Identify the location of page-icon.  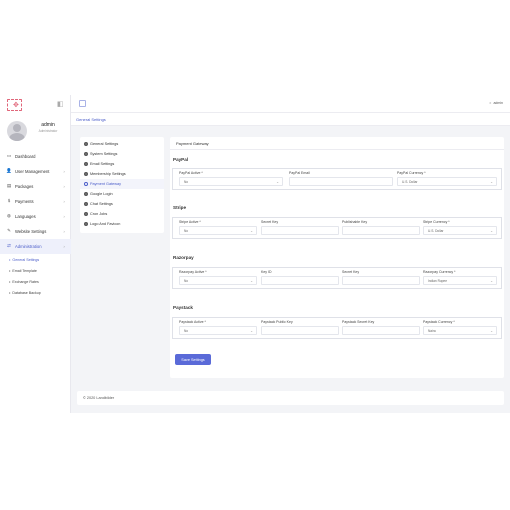
(82, 103).